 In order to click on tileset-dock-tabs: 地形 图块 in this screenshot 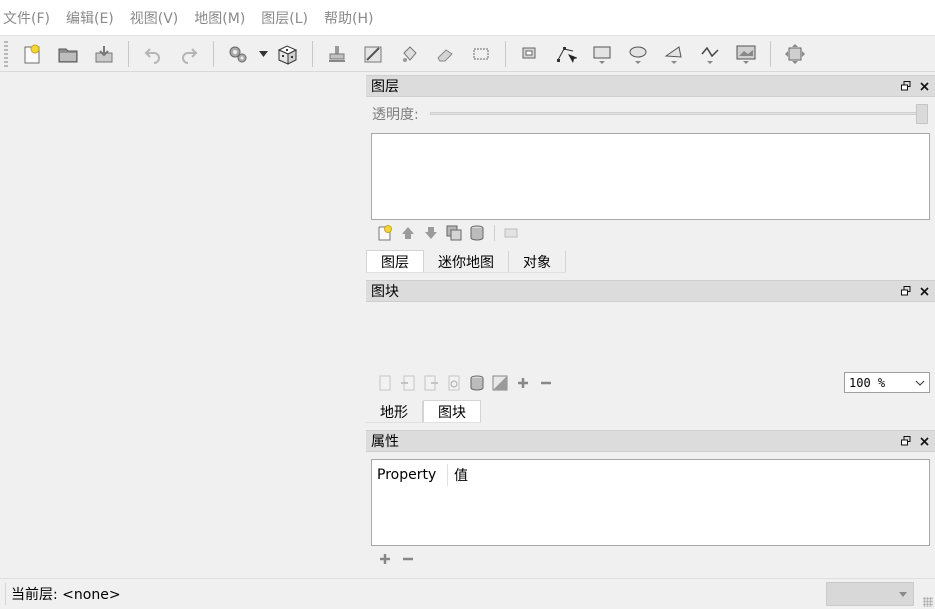, I will do `click(423, 411)`.